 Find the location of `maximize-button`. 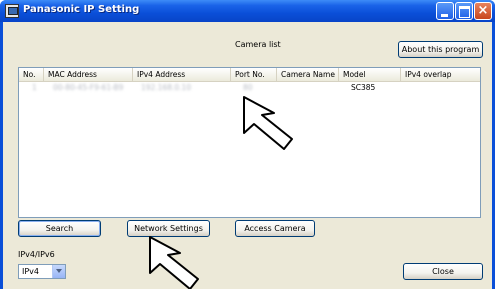

maximize-button is located at coordinates (464, 11).